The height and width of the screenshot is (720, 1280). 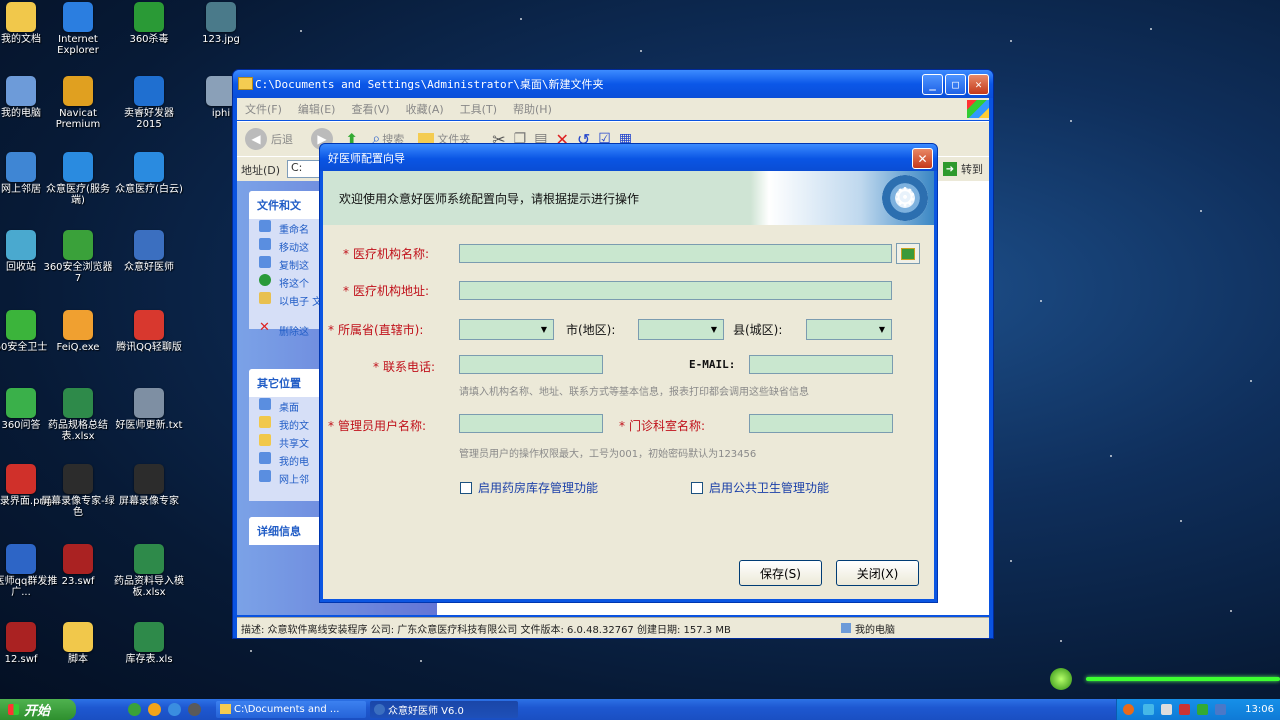 I want to click on province-label: * 所属省(直辖市):, so click(x=376, y=330).